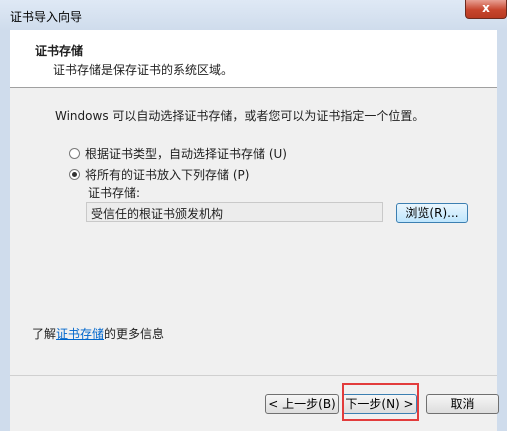 Image resolution: width=507 pixels, height=431 pixels. I want to click on radio-manual-label: 将所有的证书放入下列存储 (P), so click(167, 175).